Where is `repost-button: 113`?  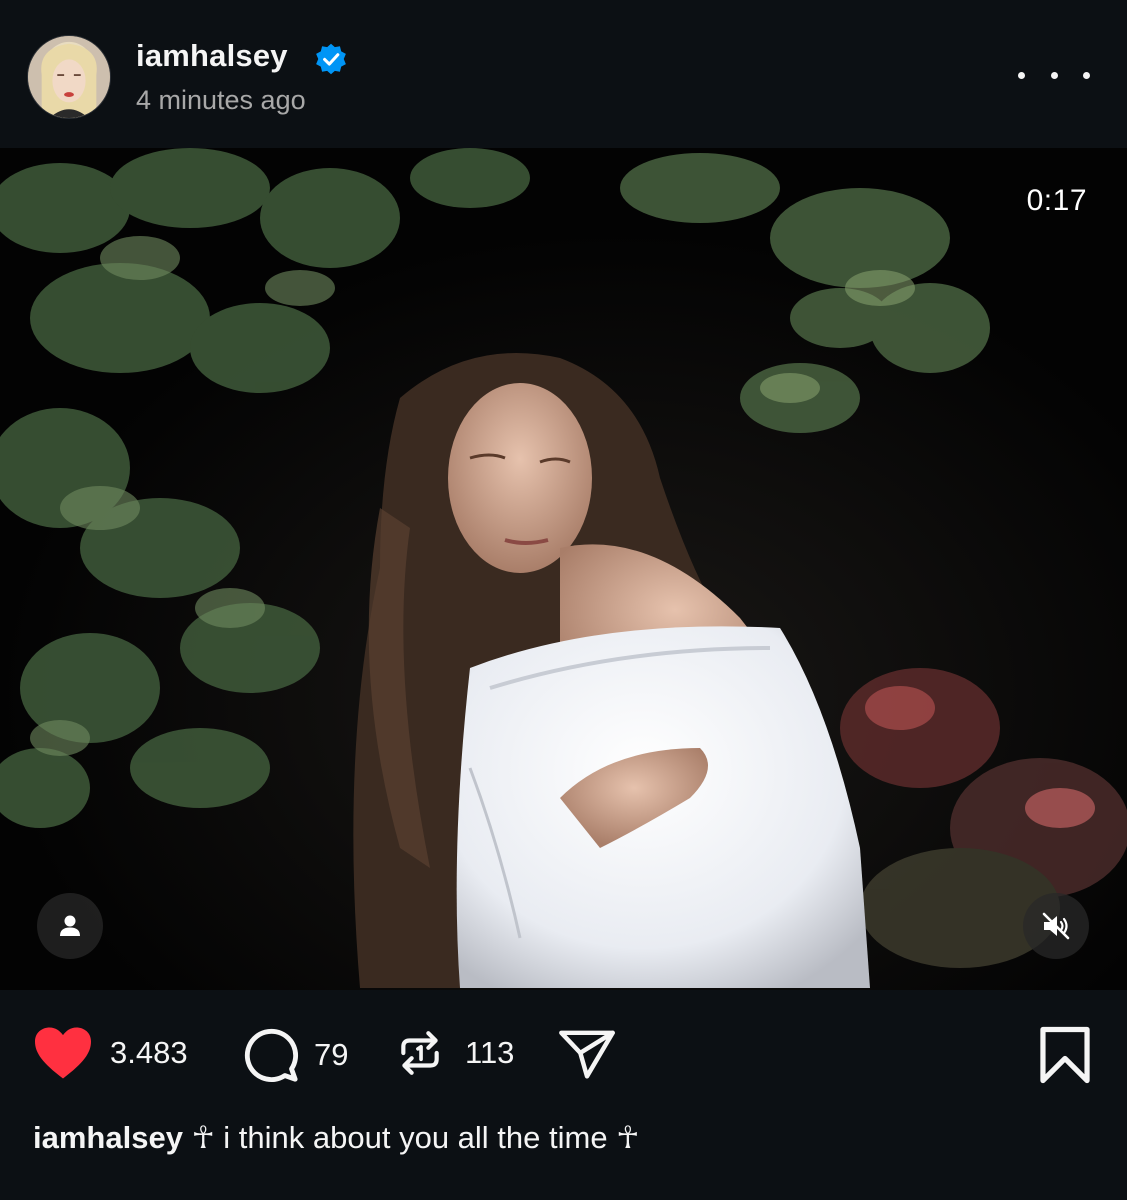
repost-button: 113 is located at coordinates (454, 1053).